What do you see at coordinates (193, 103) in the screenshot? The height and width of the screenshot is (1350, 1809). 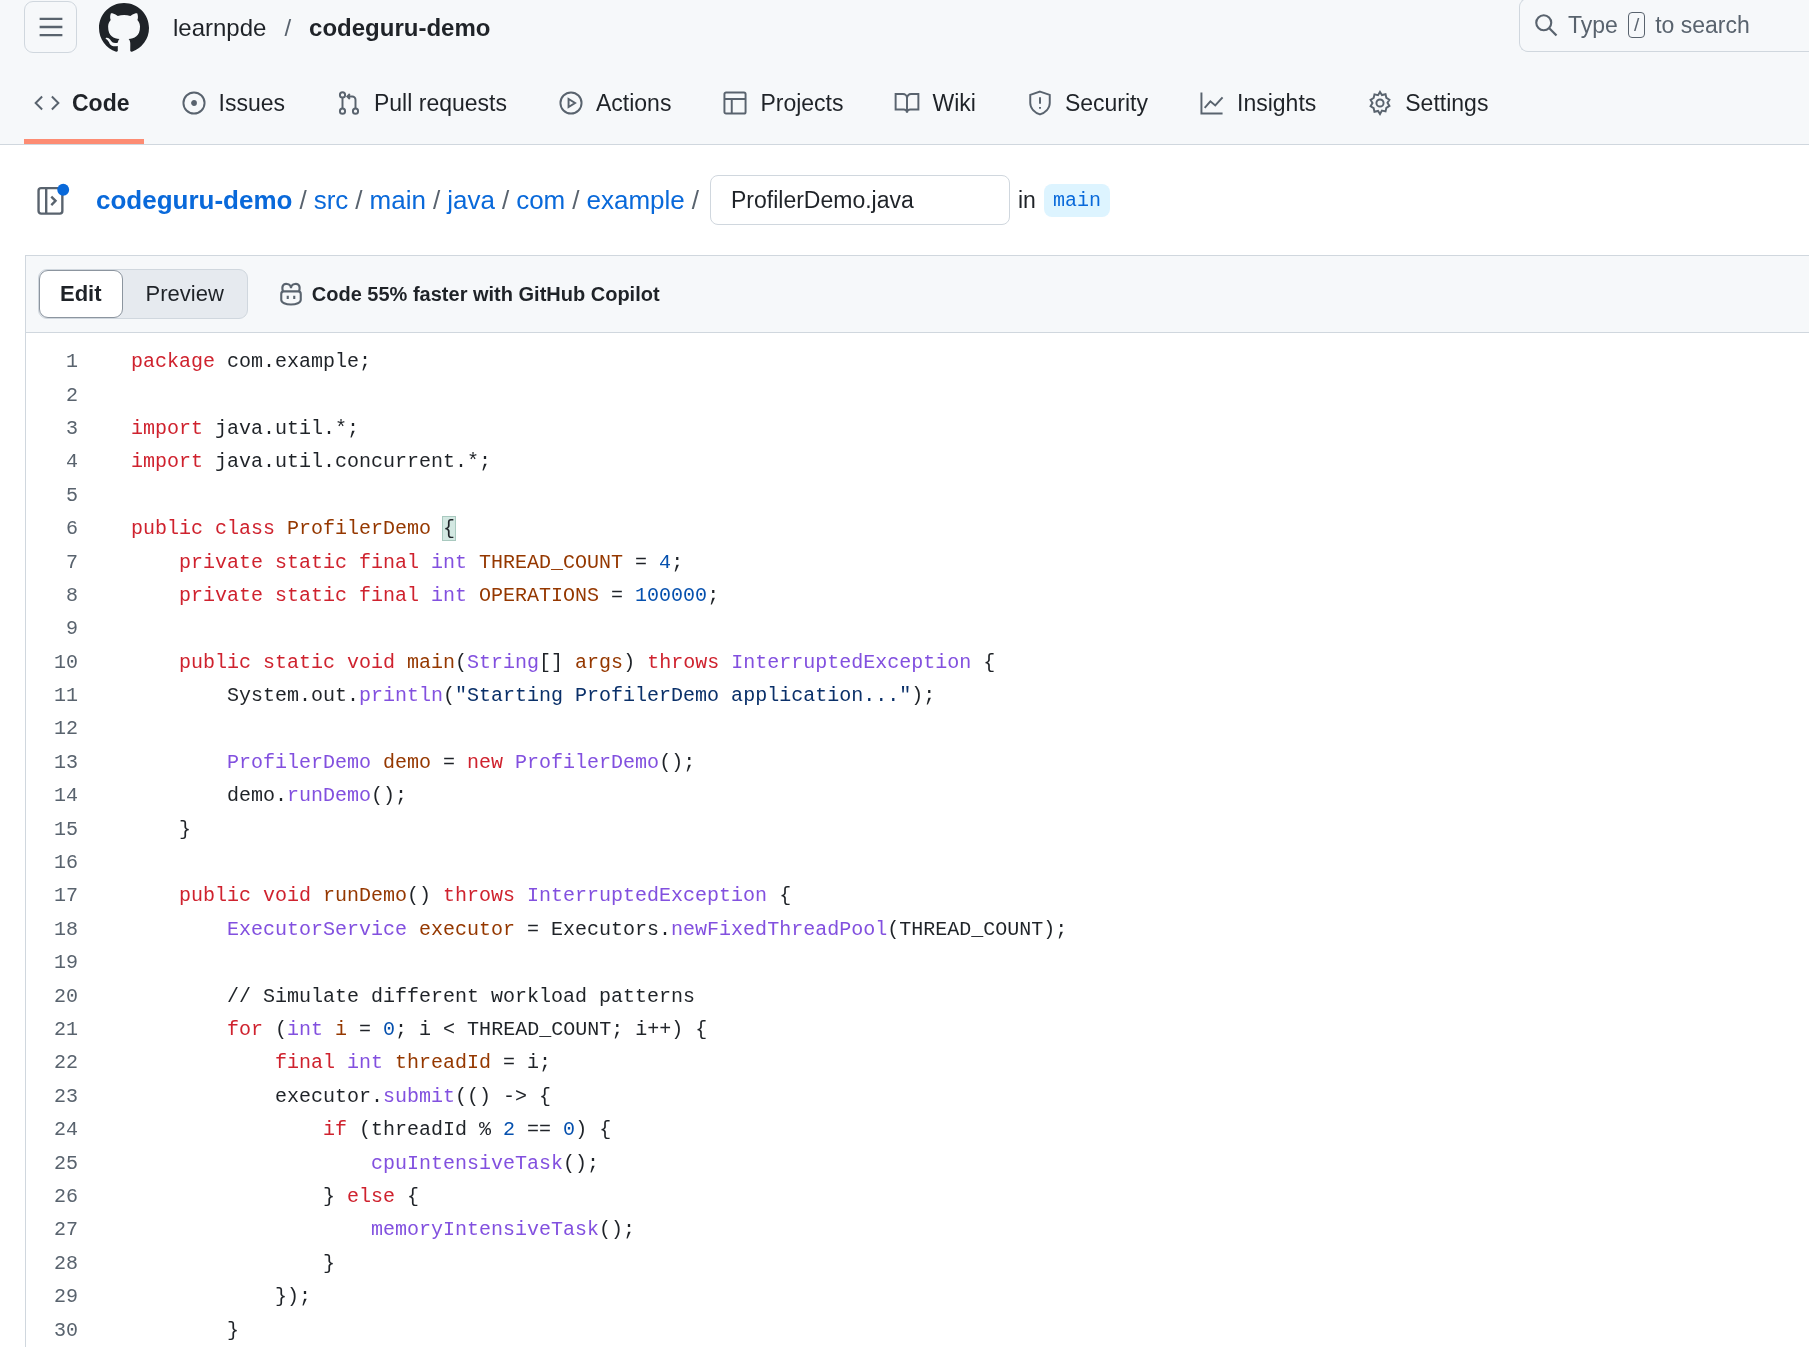 I see `issue-icon` at bounding box center [193, 103].